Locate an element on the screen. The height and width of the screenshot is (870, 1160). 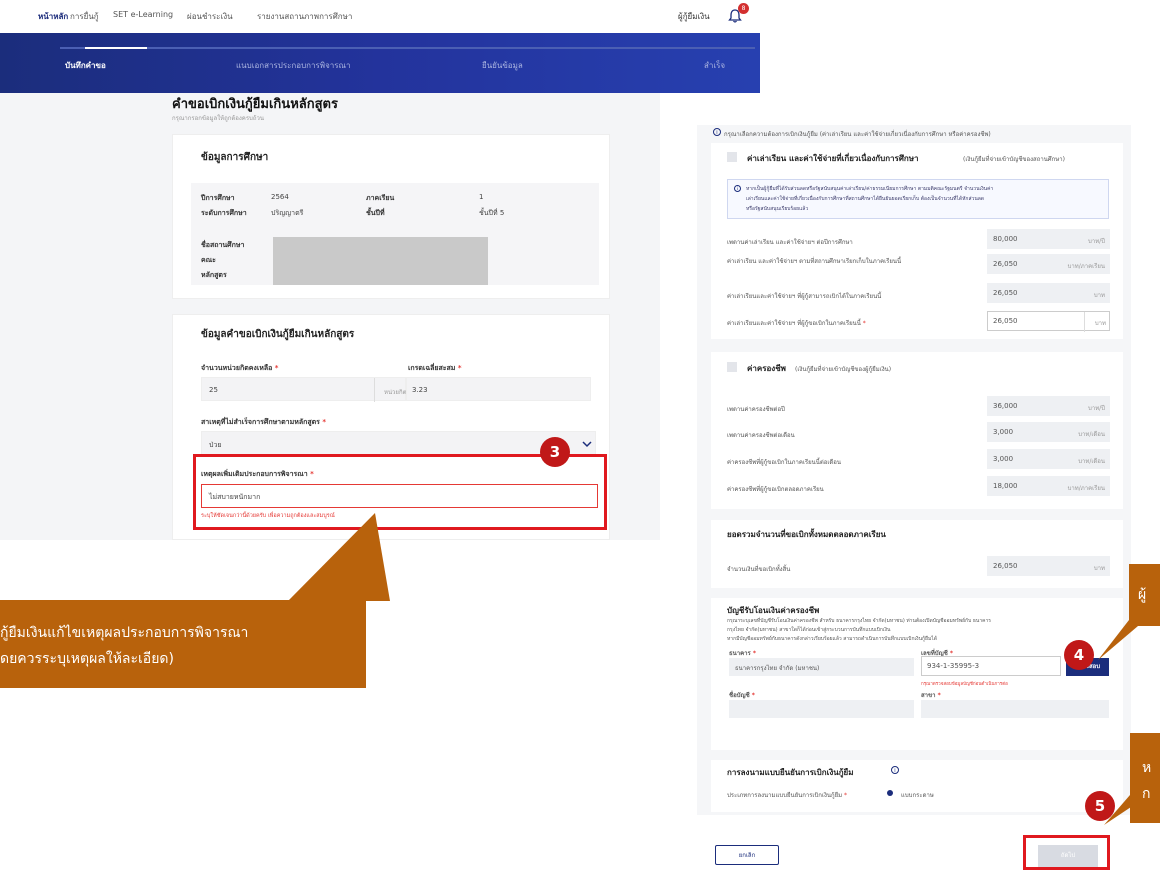
nav-loan-request: การยื่นกู้ is located at coordinates (84, 16).